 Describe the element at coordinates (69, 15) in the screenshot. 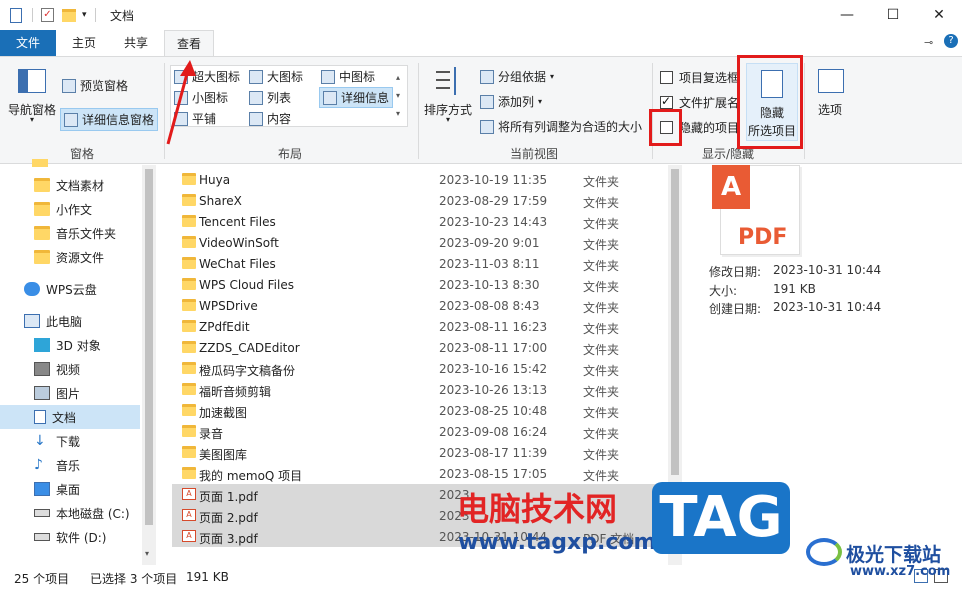

I see `new-folder-icon` at that location.